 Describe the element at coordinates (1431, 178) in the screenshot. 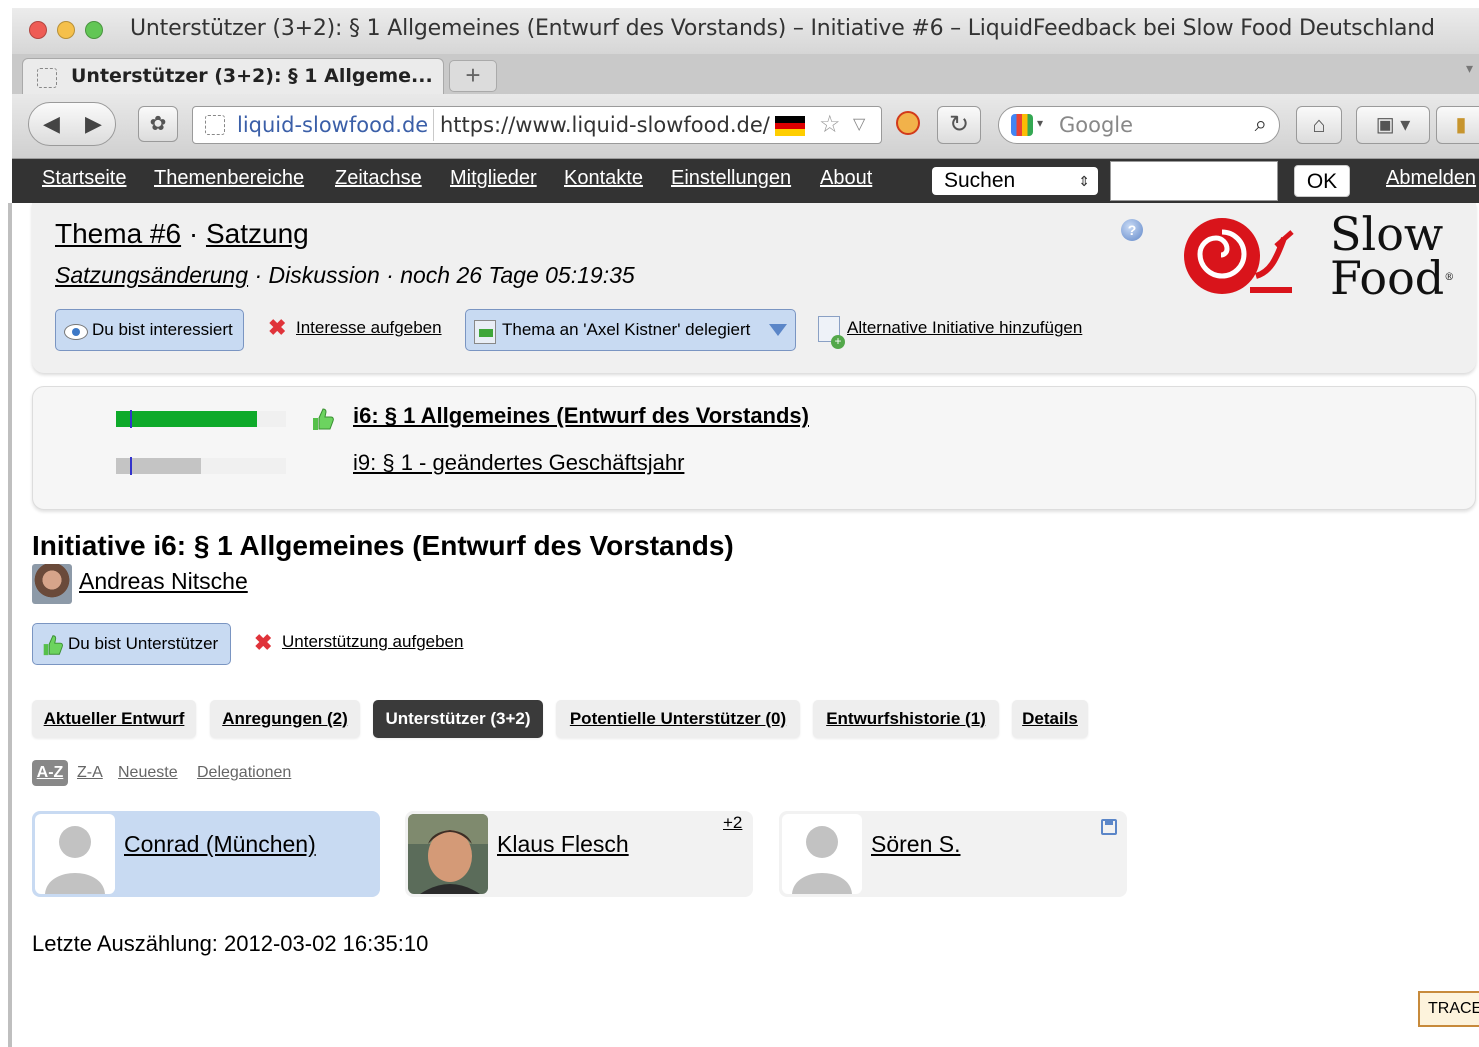

I see `nav-logout: Abmelden` at that location.